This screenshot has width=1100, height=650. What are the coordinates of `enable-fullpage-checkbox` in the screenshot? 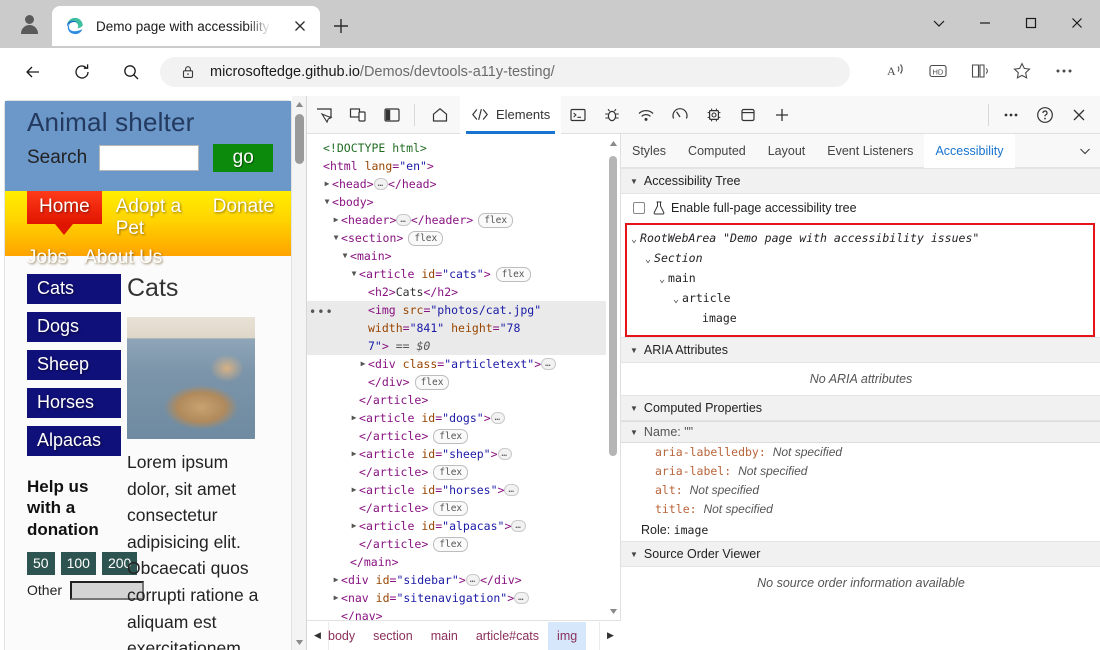 It's located at (639, 208).